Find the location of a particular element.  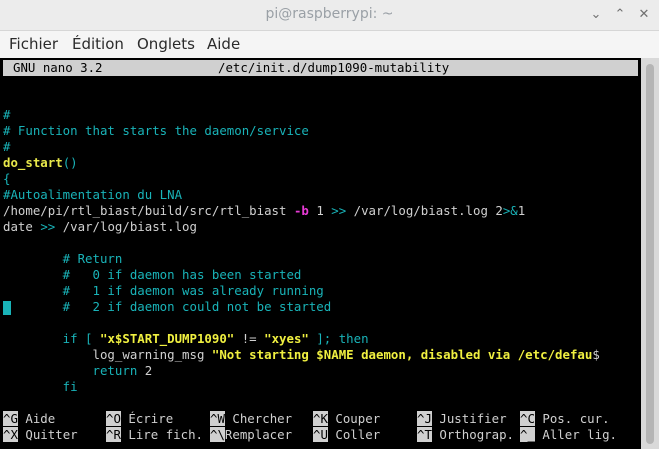

function-name: do_start is located at coordinates (33, 162).